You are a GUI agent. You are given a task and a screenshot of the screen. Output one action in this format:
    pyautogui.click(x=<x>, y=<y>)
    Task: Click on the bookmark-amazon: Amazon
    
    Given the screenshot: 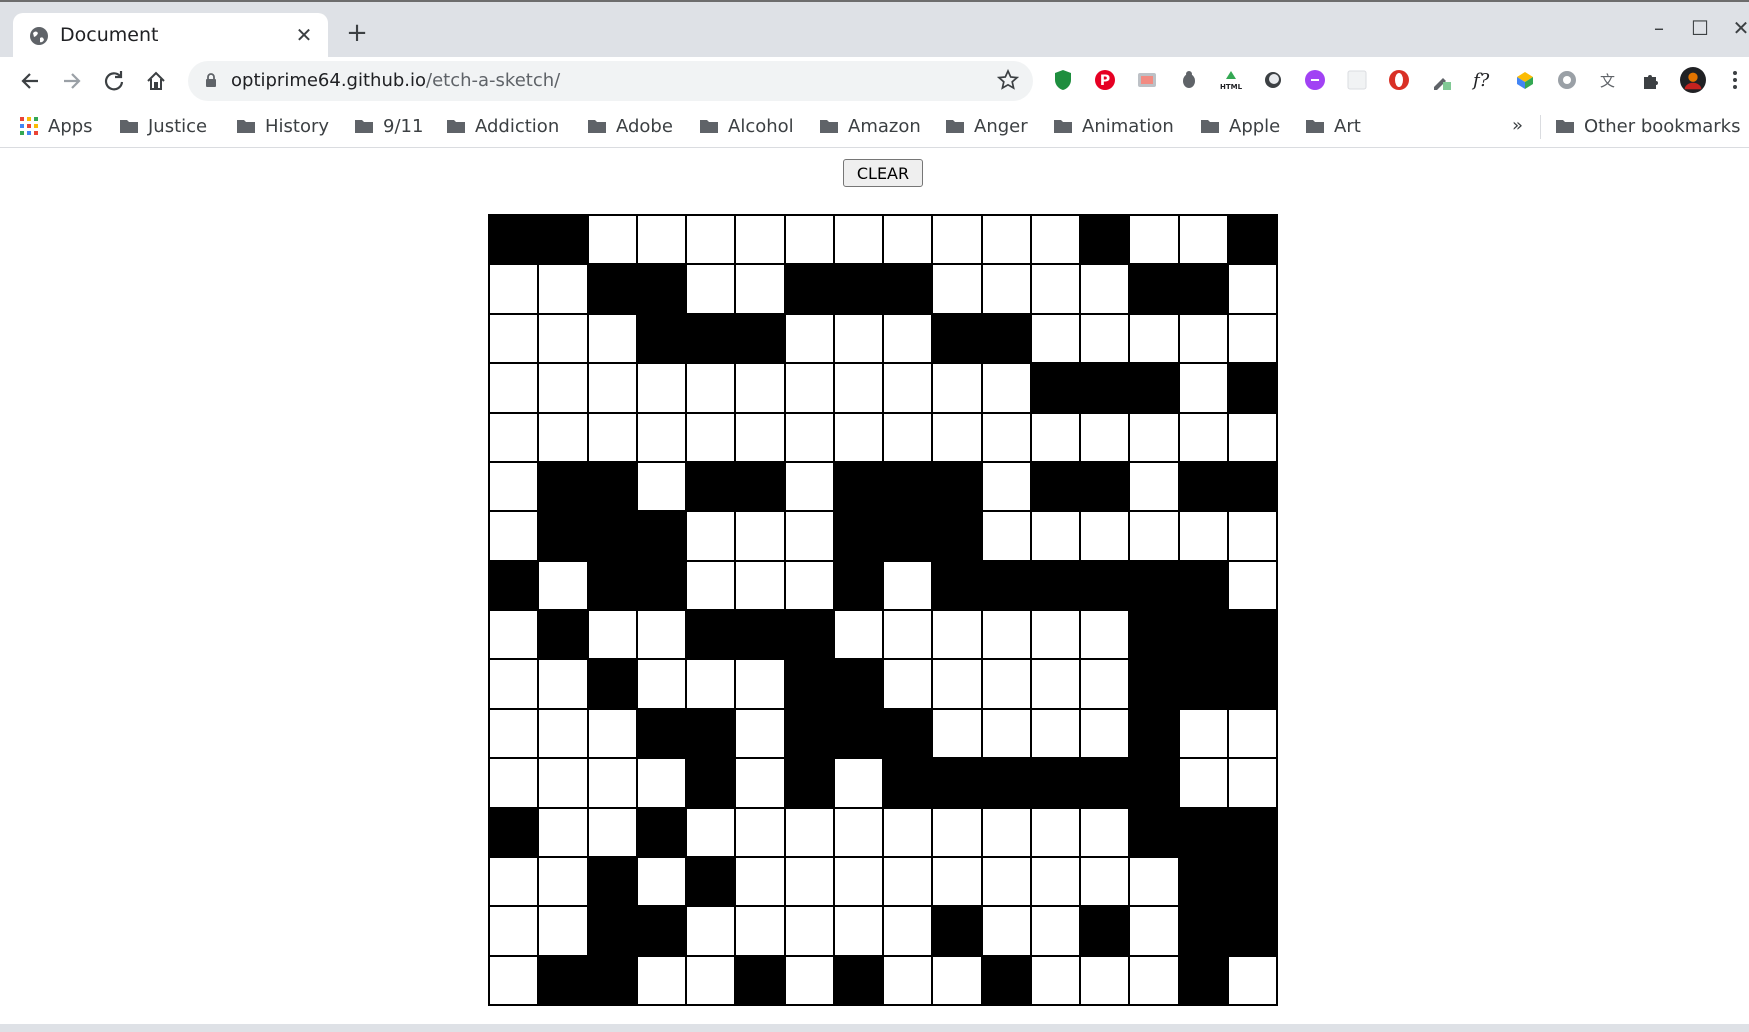 What is the action you would take?
    pyautogui.click(x=870, y=126)
    